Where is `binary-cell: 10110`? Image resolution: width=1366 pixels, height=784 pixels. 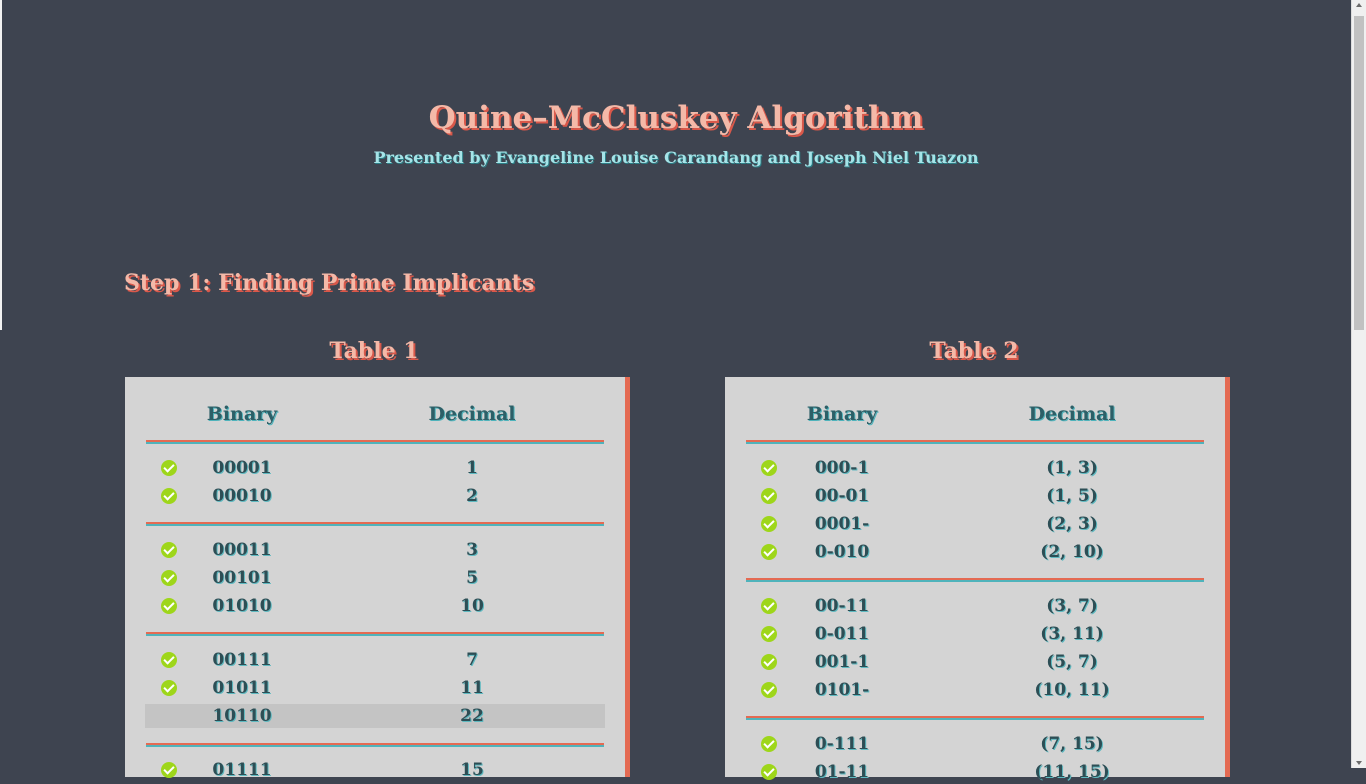
binary-cell: 10110 is located at coordinates (242, 716).